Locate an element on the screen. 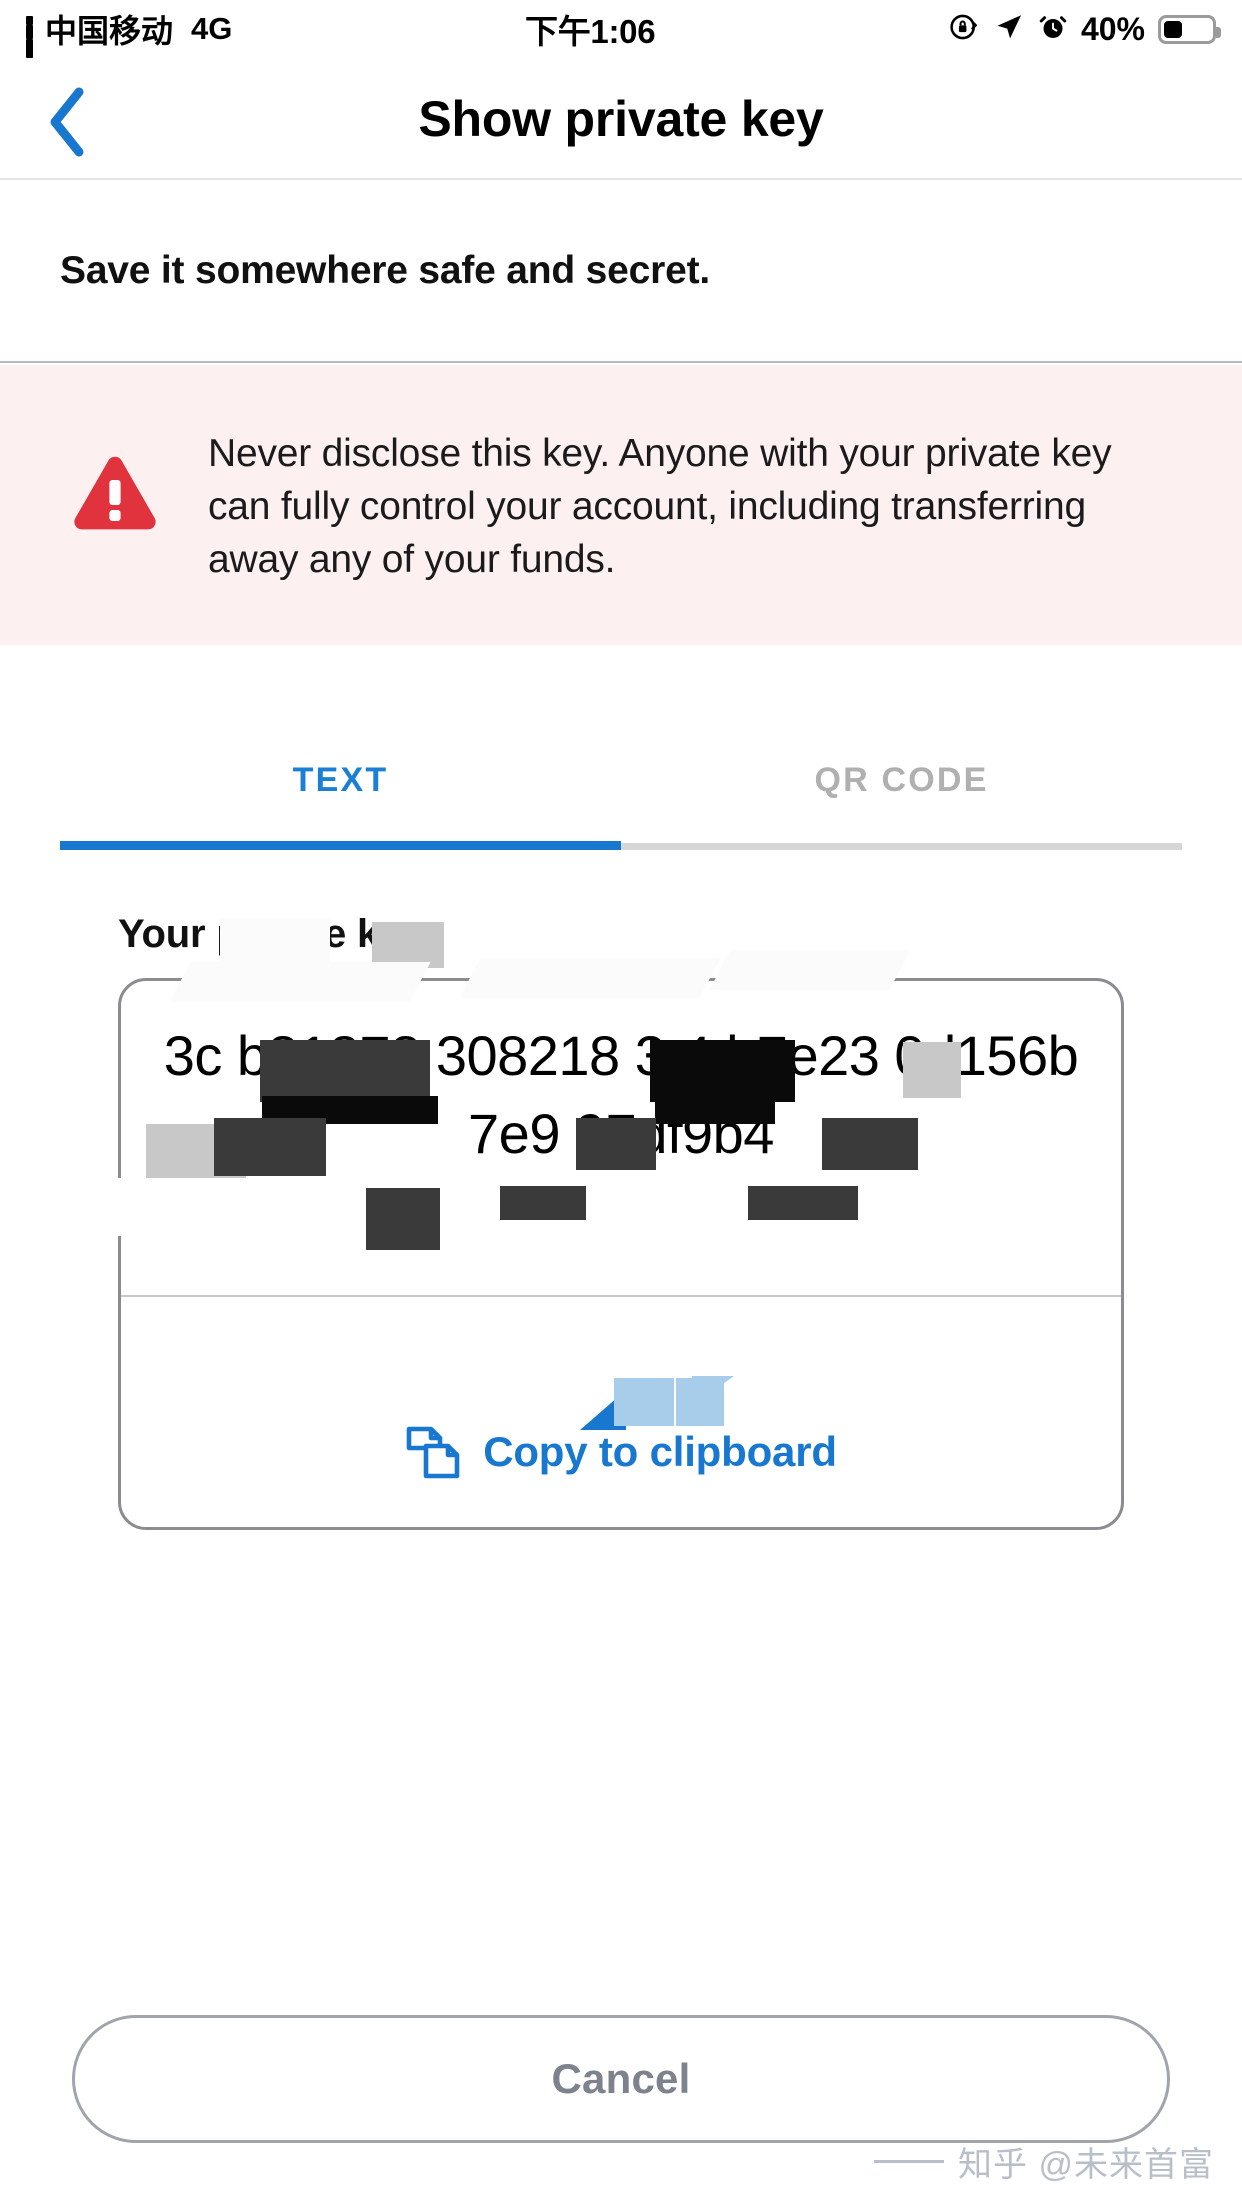  network-type: 4G is located at coordinates (212, 28).